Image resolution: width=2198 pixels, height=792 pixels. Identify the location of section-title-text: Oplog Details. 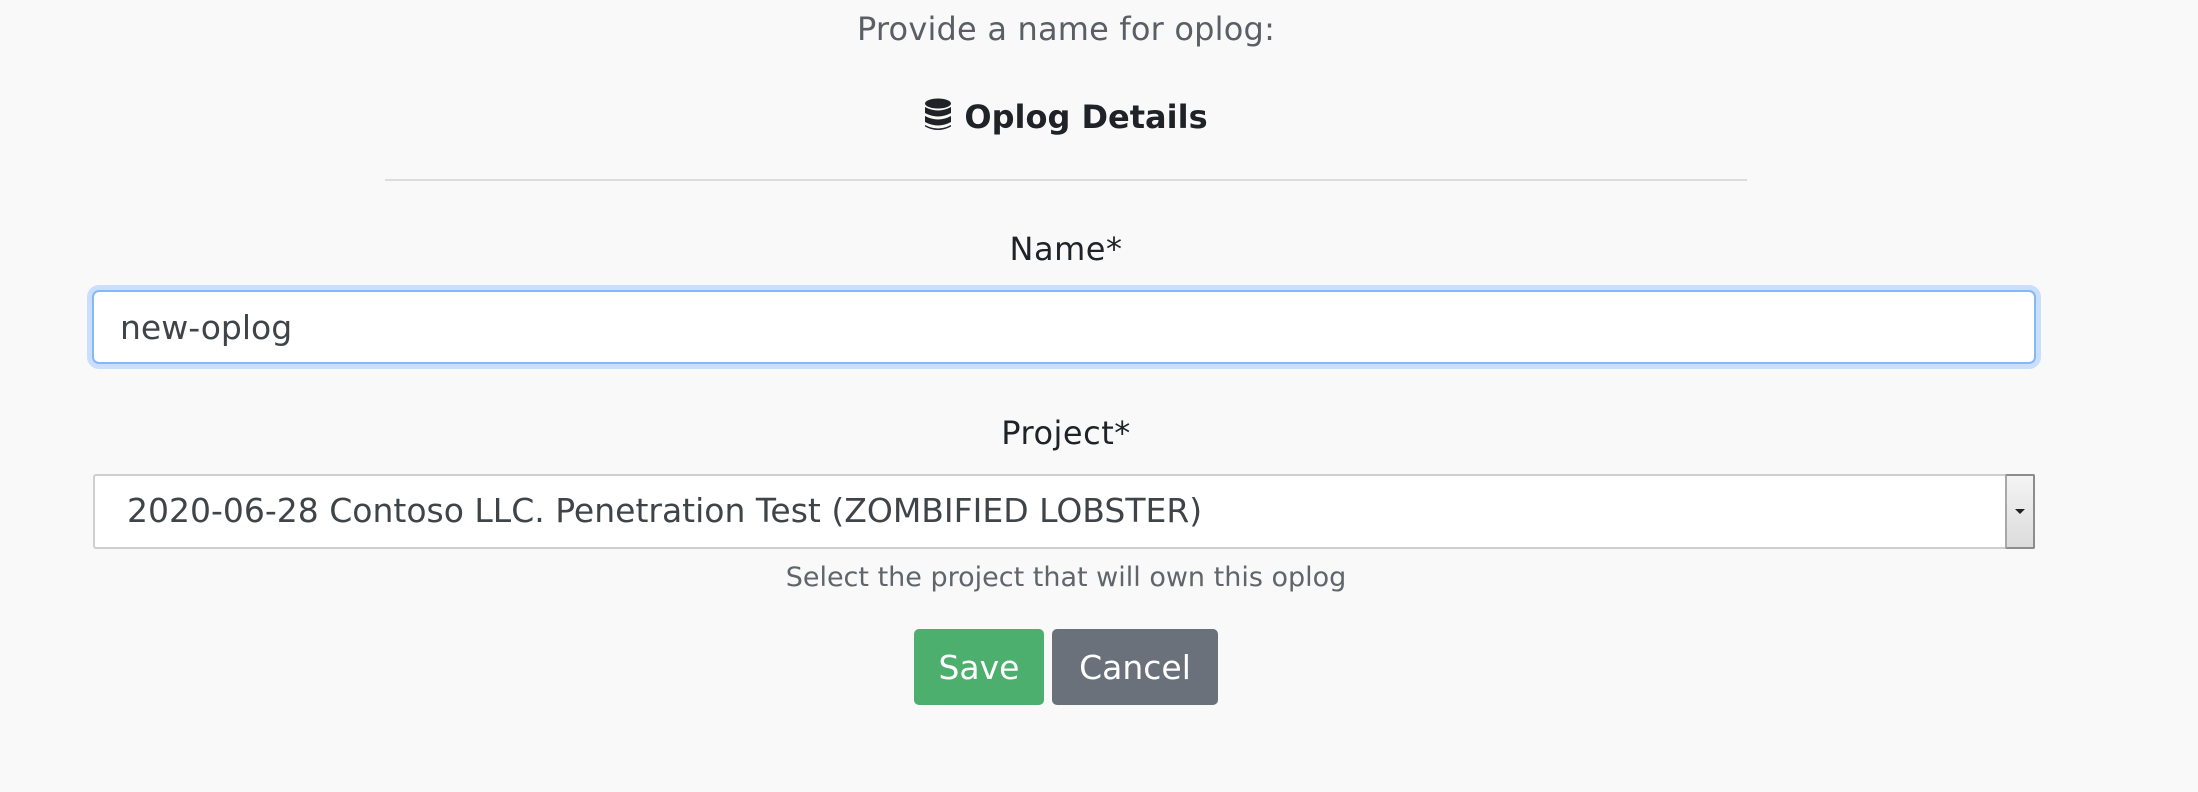
(1086, 117).